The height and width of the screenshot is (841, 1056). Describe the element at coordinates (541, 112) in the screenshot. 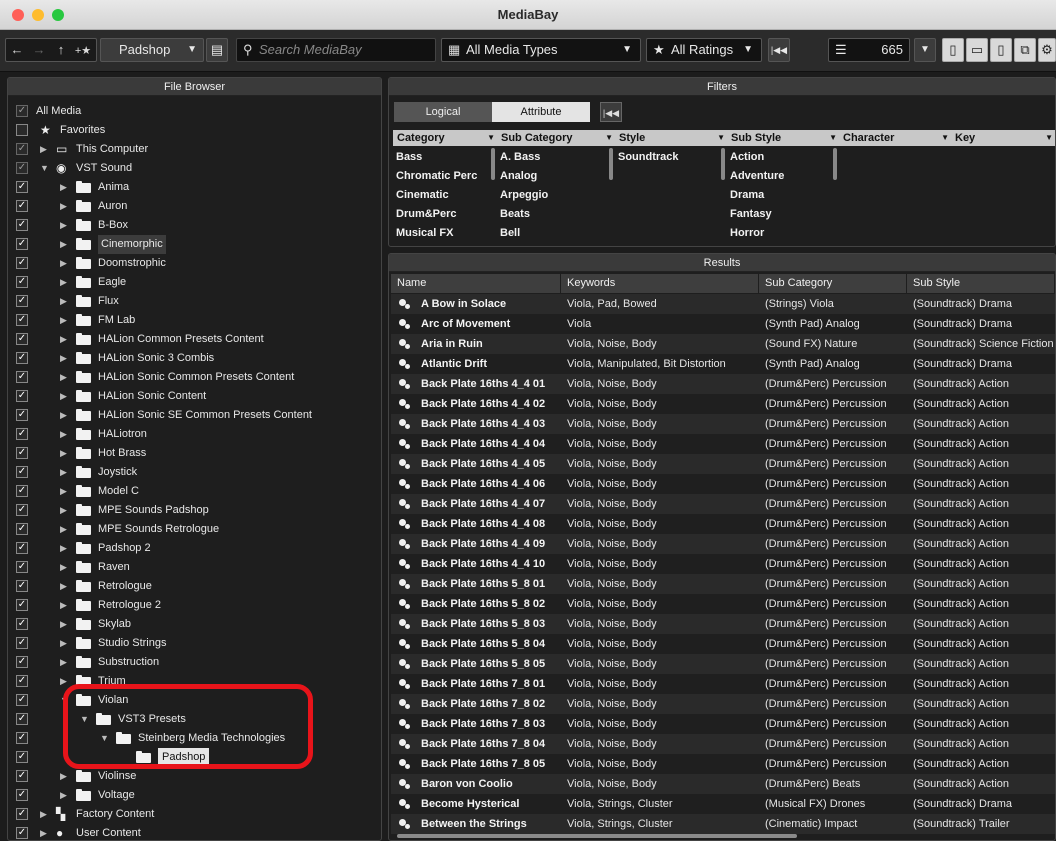

I see `tab-attribute: Attribute` at that location.